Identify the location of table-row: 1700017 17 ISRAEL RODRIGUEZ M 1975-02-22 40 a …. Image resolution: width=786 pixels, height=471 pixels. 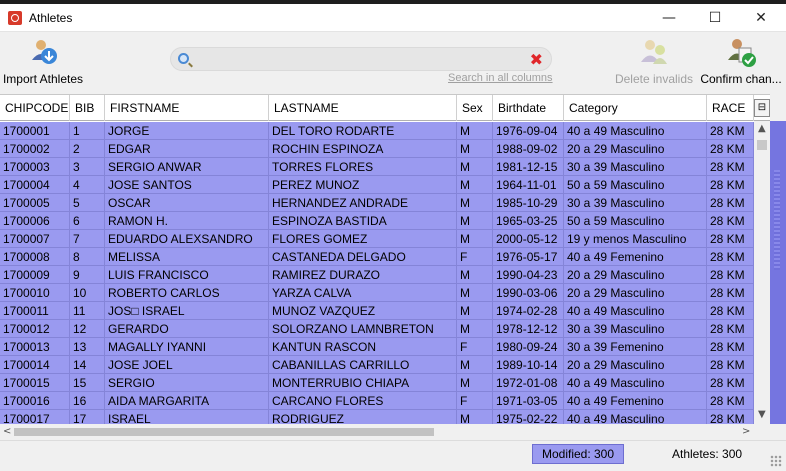
(377, 417).